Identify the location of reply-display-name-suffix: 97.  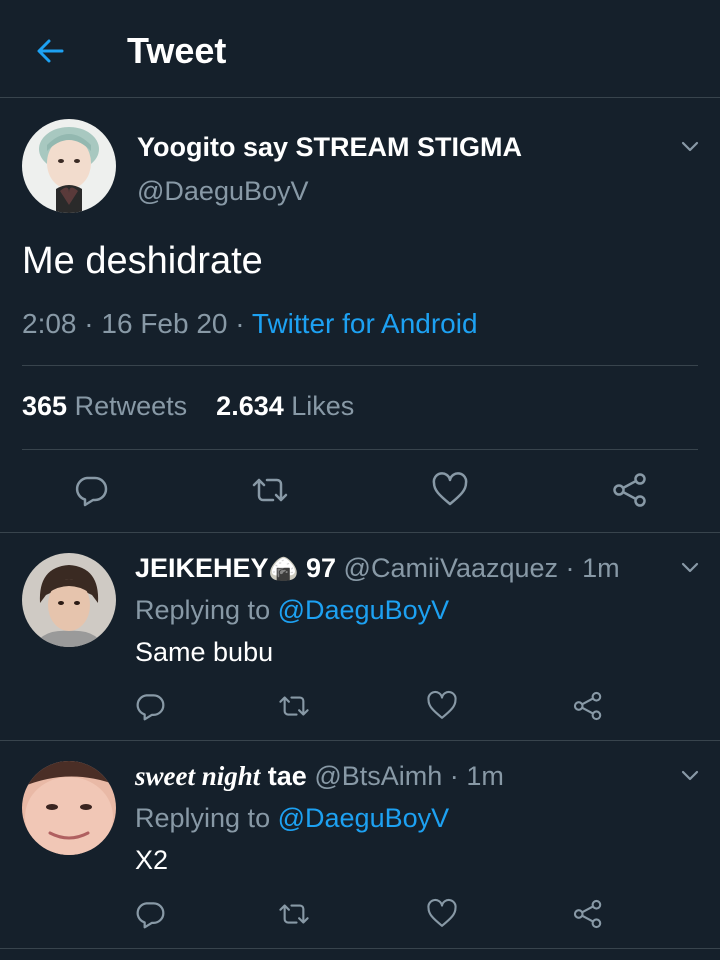
(321, 568).